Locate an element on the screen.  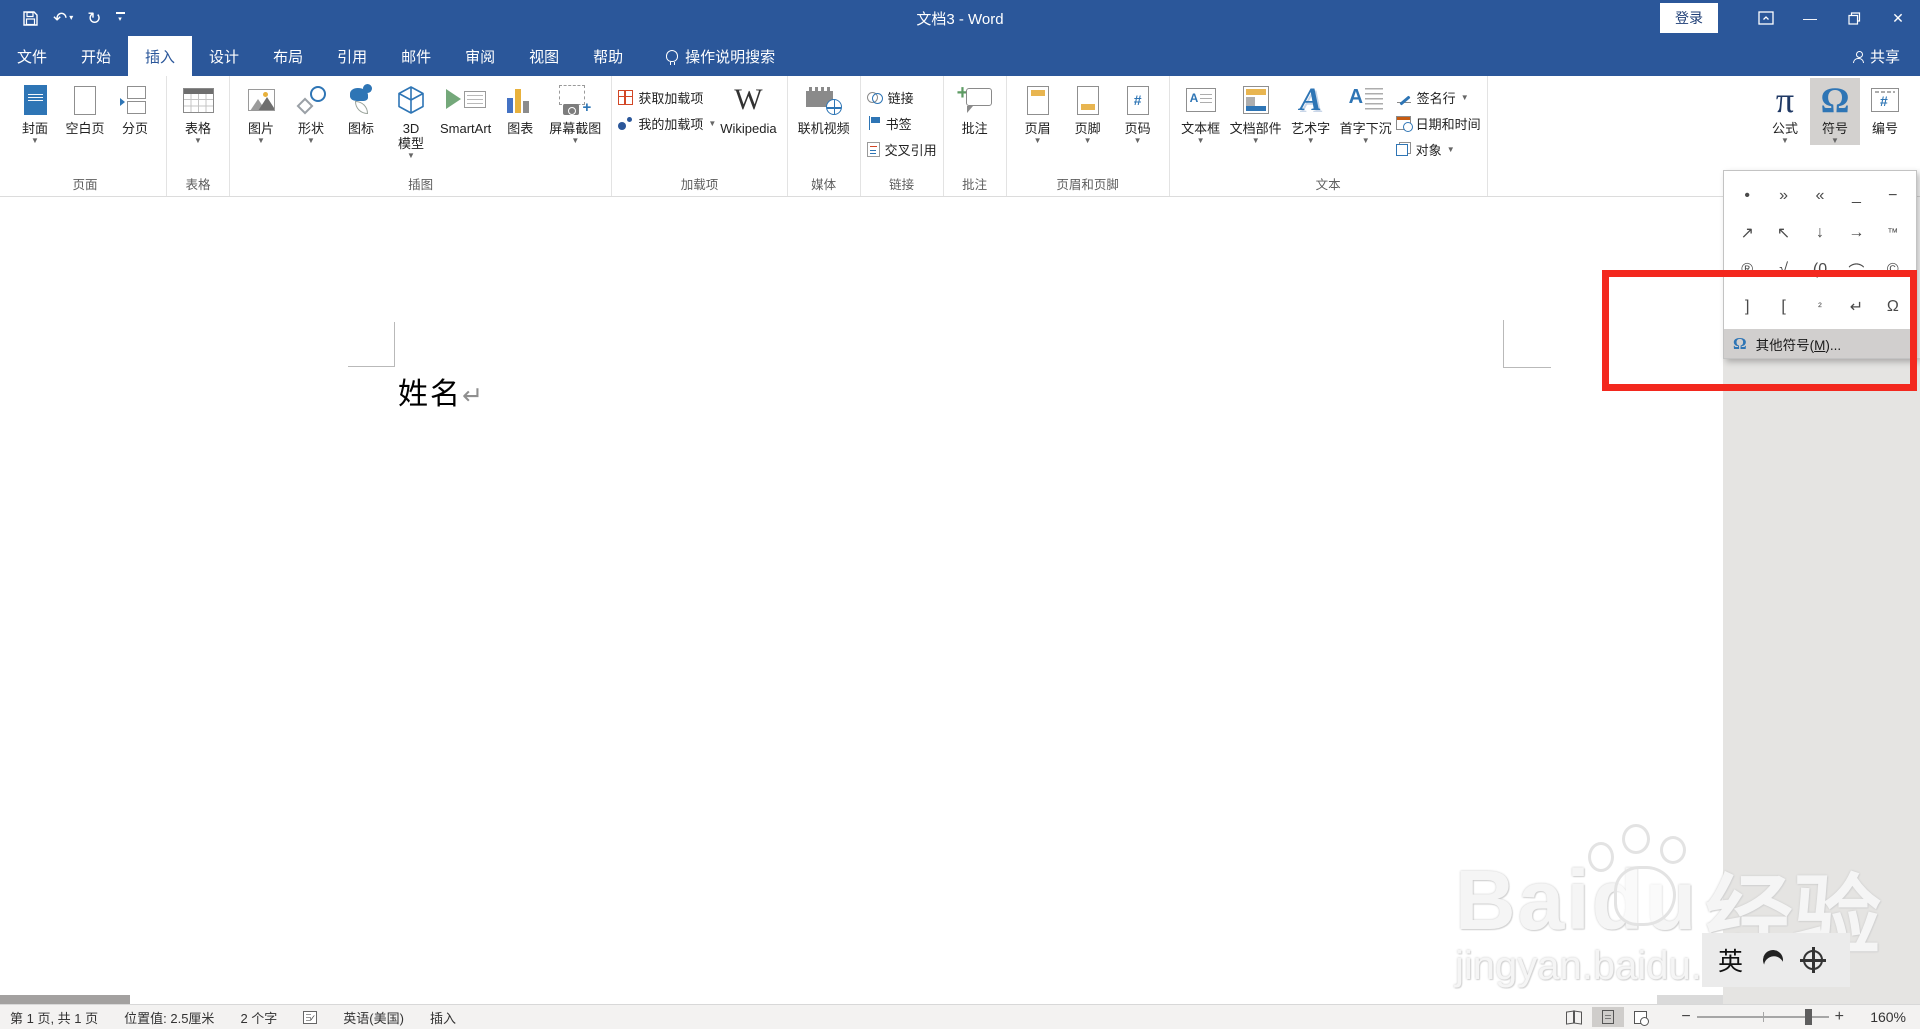
zoom-percentage: 160% is located at coordinates (1880, 1017).